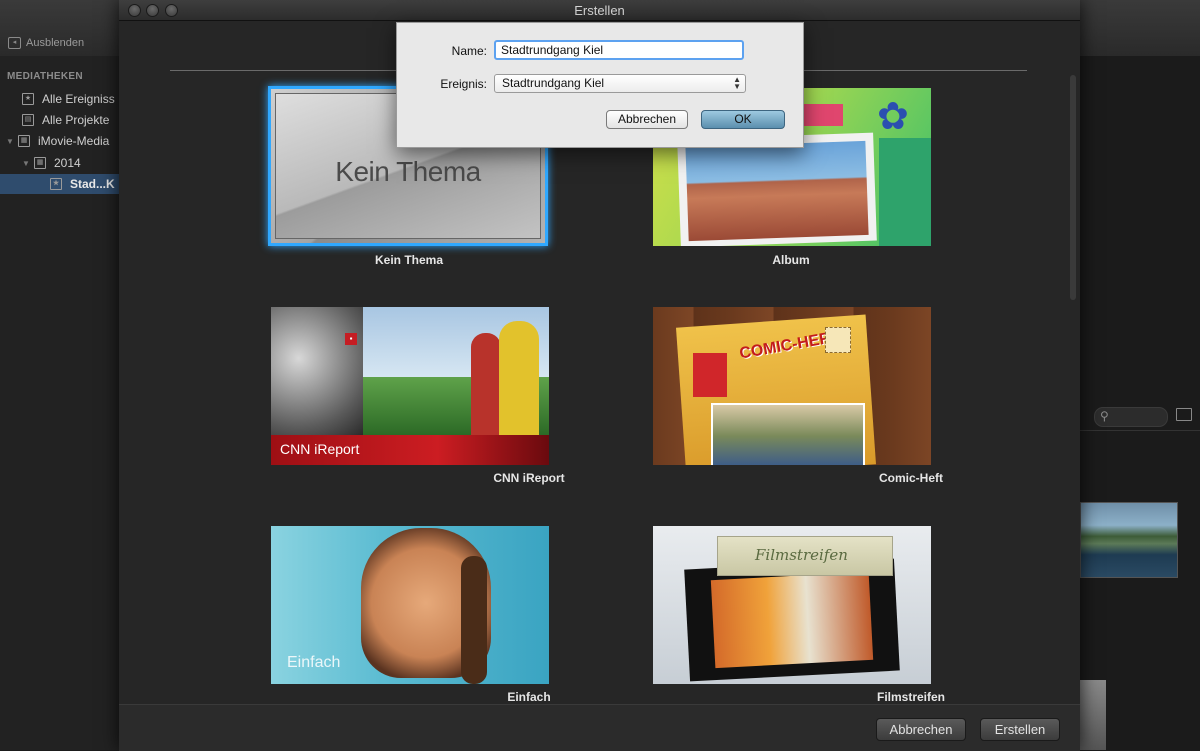  I want to click on theme-tile-cnn-ireport: ▪ CNN iReport, so click(410, 386).